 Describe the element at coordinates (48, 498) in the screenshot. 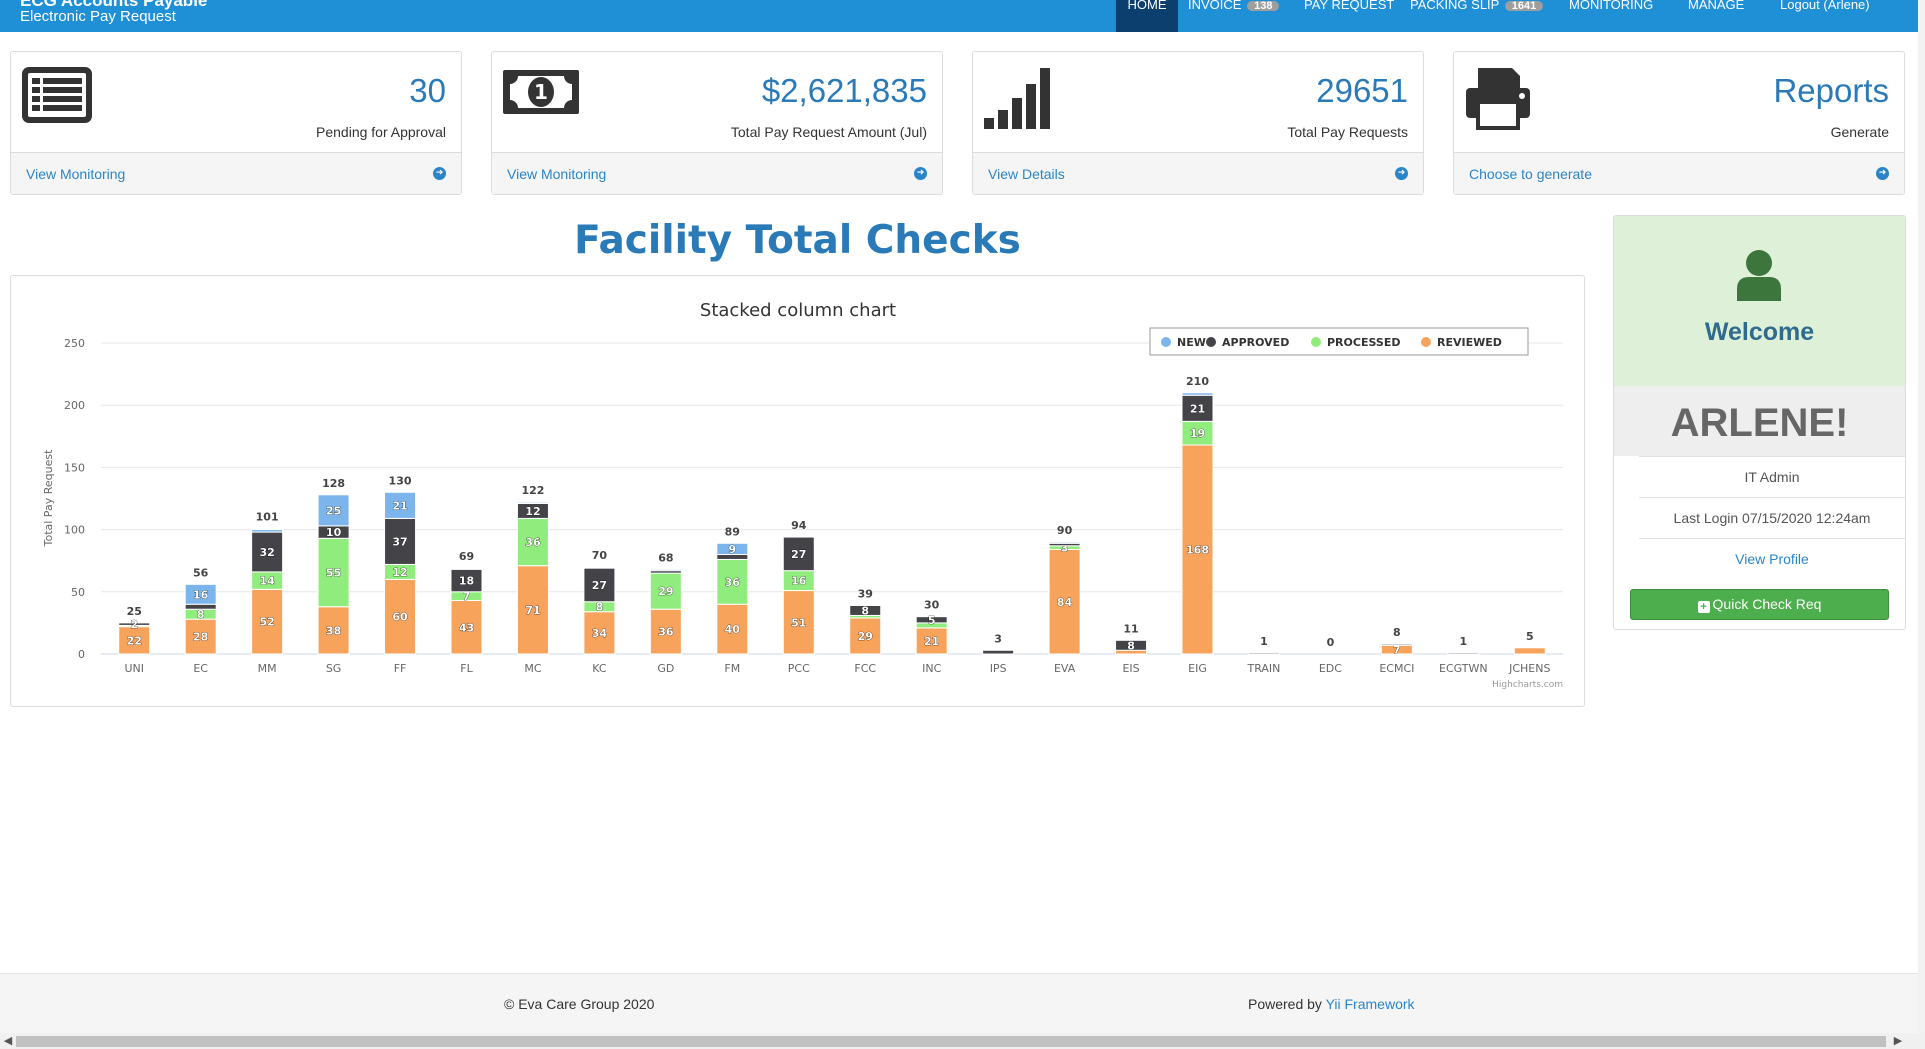

I see `y-axis-label: Total Pay Request` at that location.